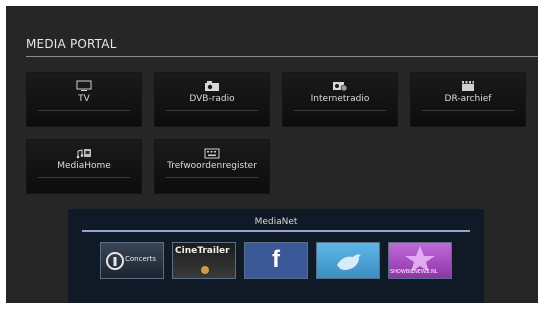  I want to click on app-iconcerts: Concerts, so click(132, 260).